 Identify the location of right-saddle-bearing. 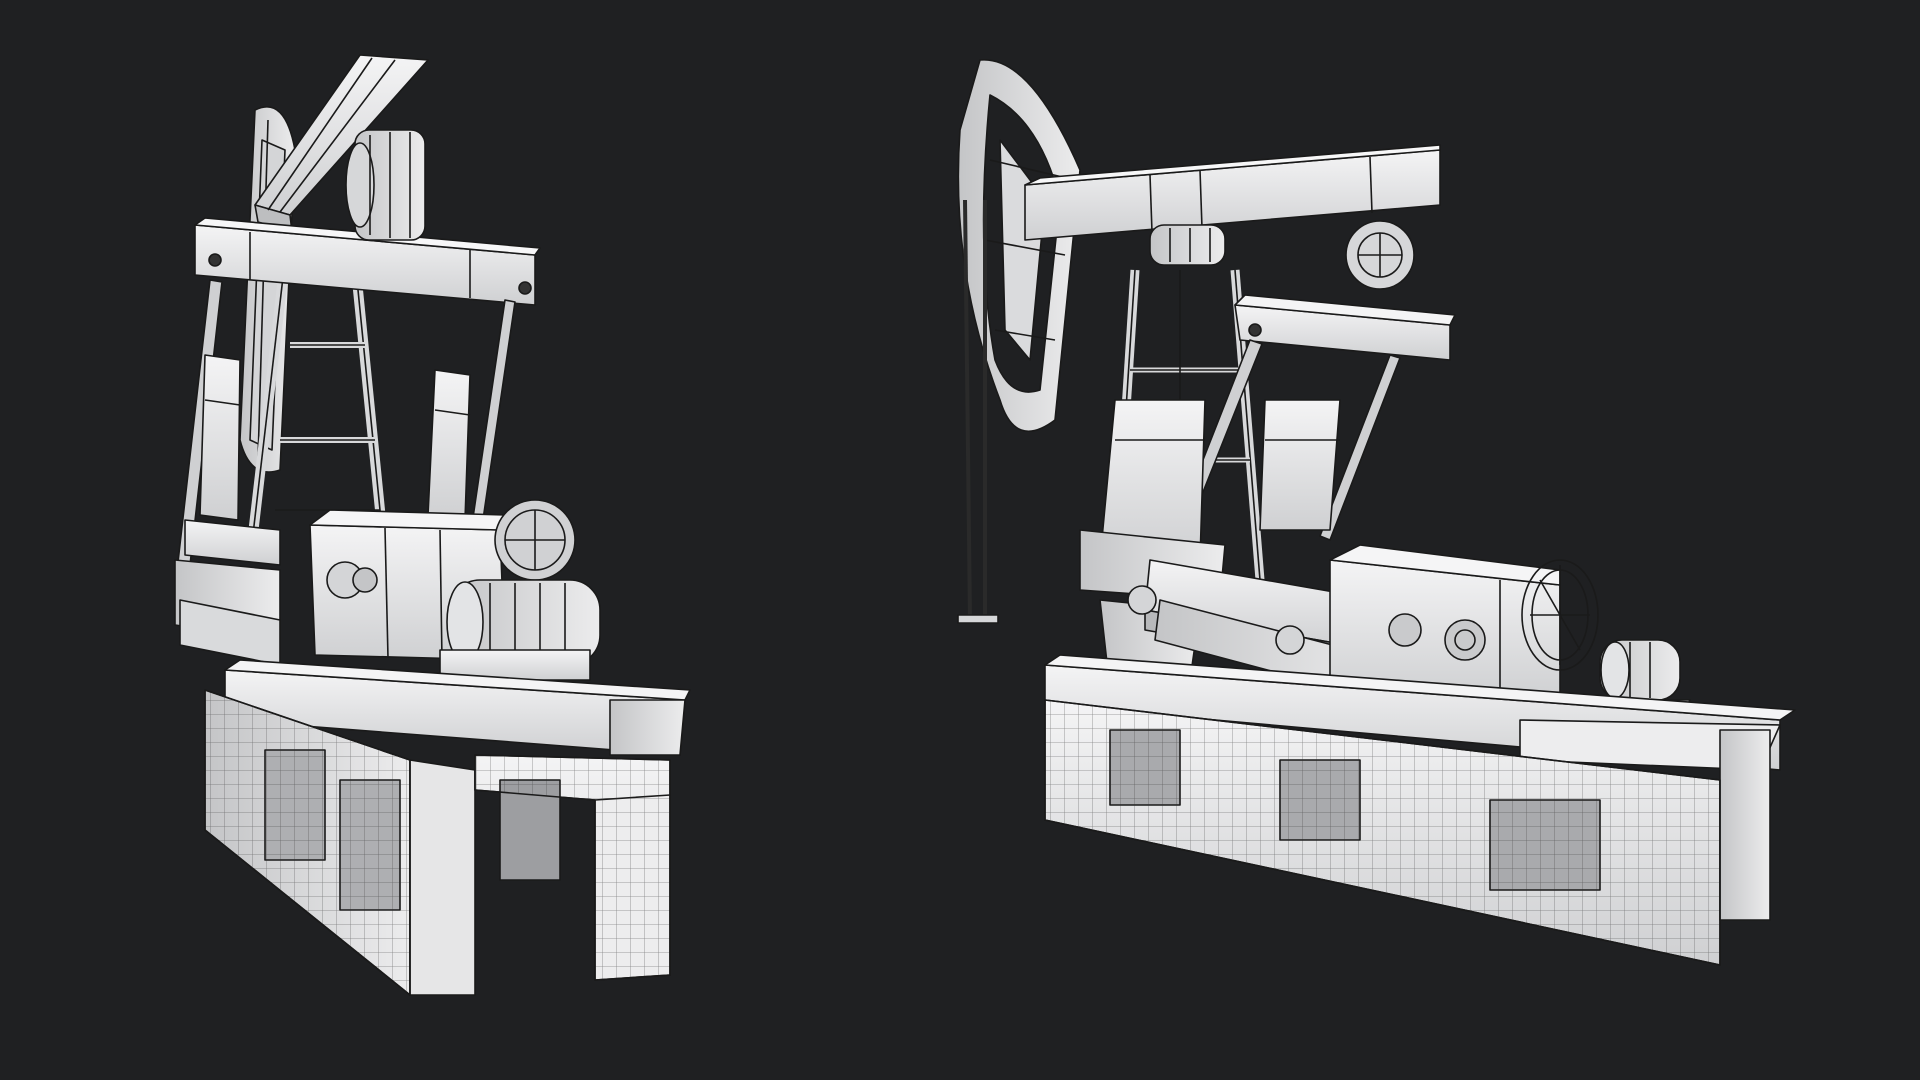
(1187, 245).